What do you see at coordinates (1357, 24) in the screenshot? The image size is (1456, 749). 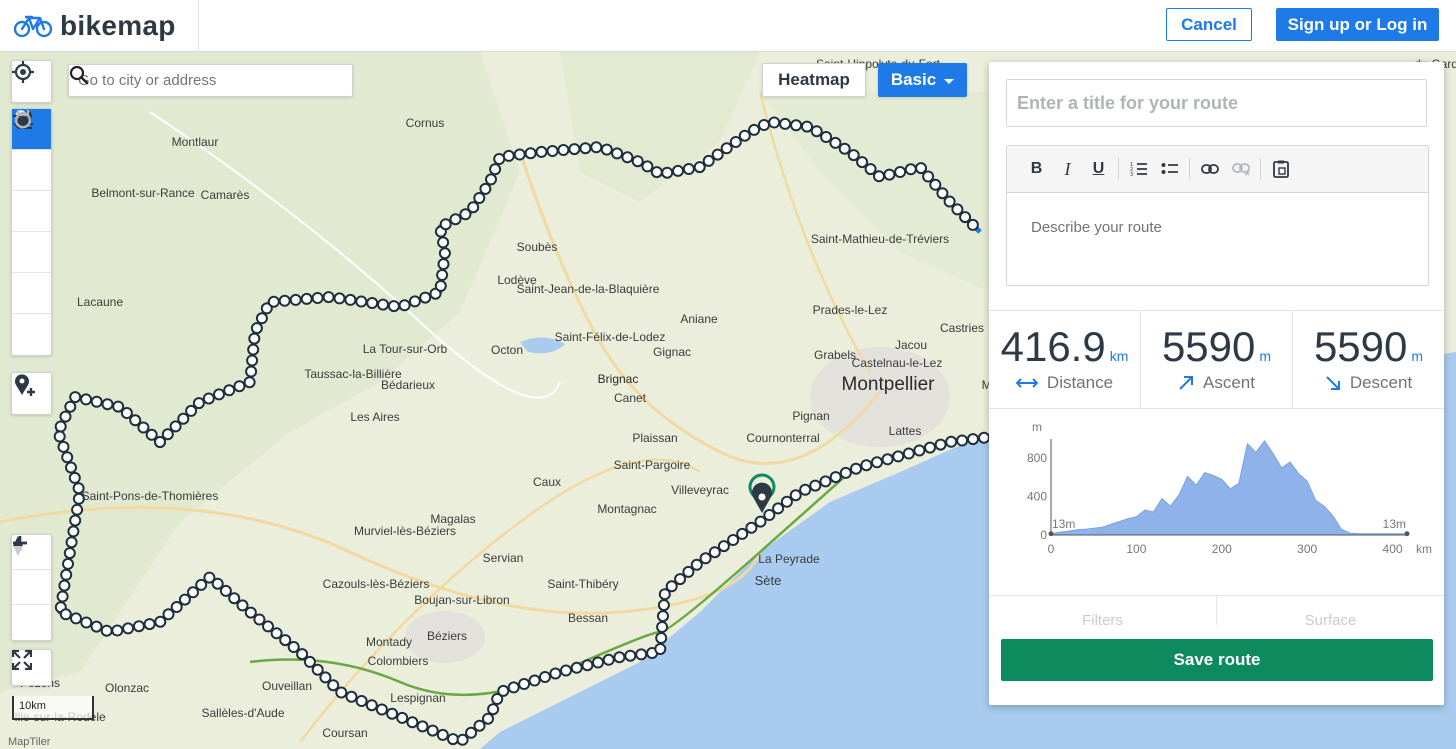 I see `signup-login-button: Sign up or Log in` at bounding box center [1357, 24].